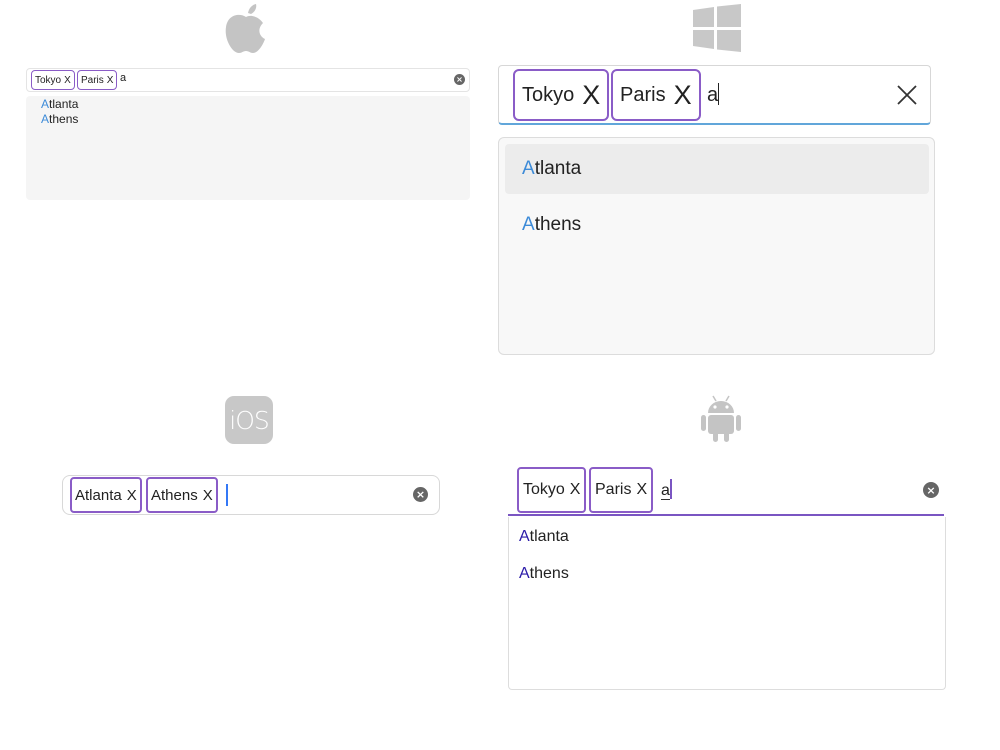 Image resolution: width=1000 pixels, height=750 pixels. I want to click on chip-label: Athens, so click(174, 495).